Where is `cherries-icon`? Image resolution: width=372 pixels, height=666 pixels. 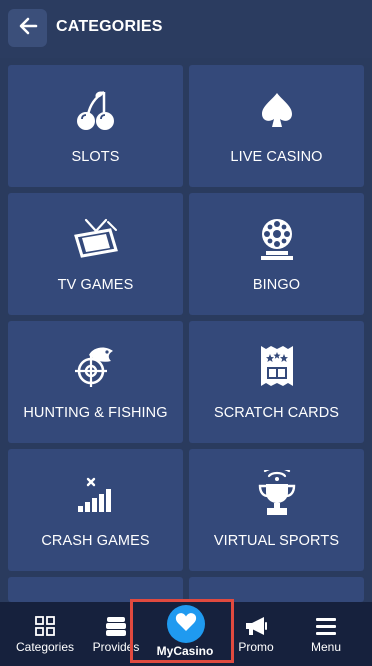 cherries-icon is located at coordinates (95, 110).